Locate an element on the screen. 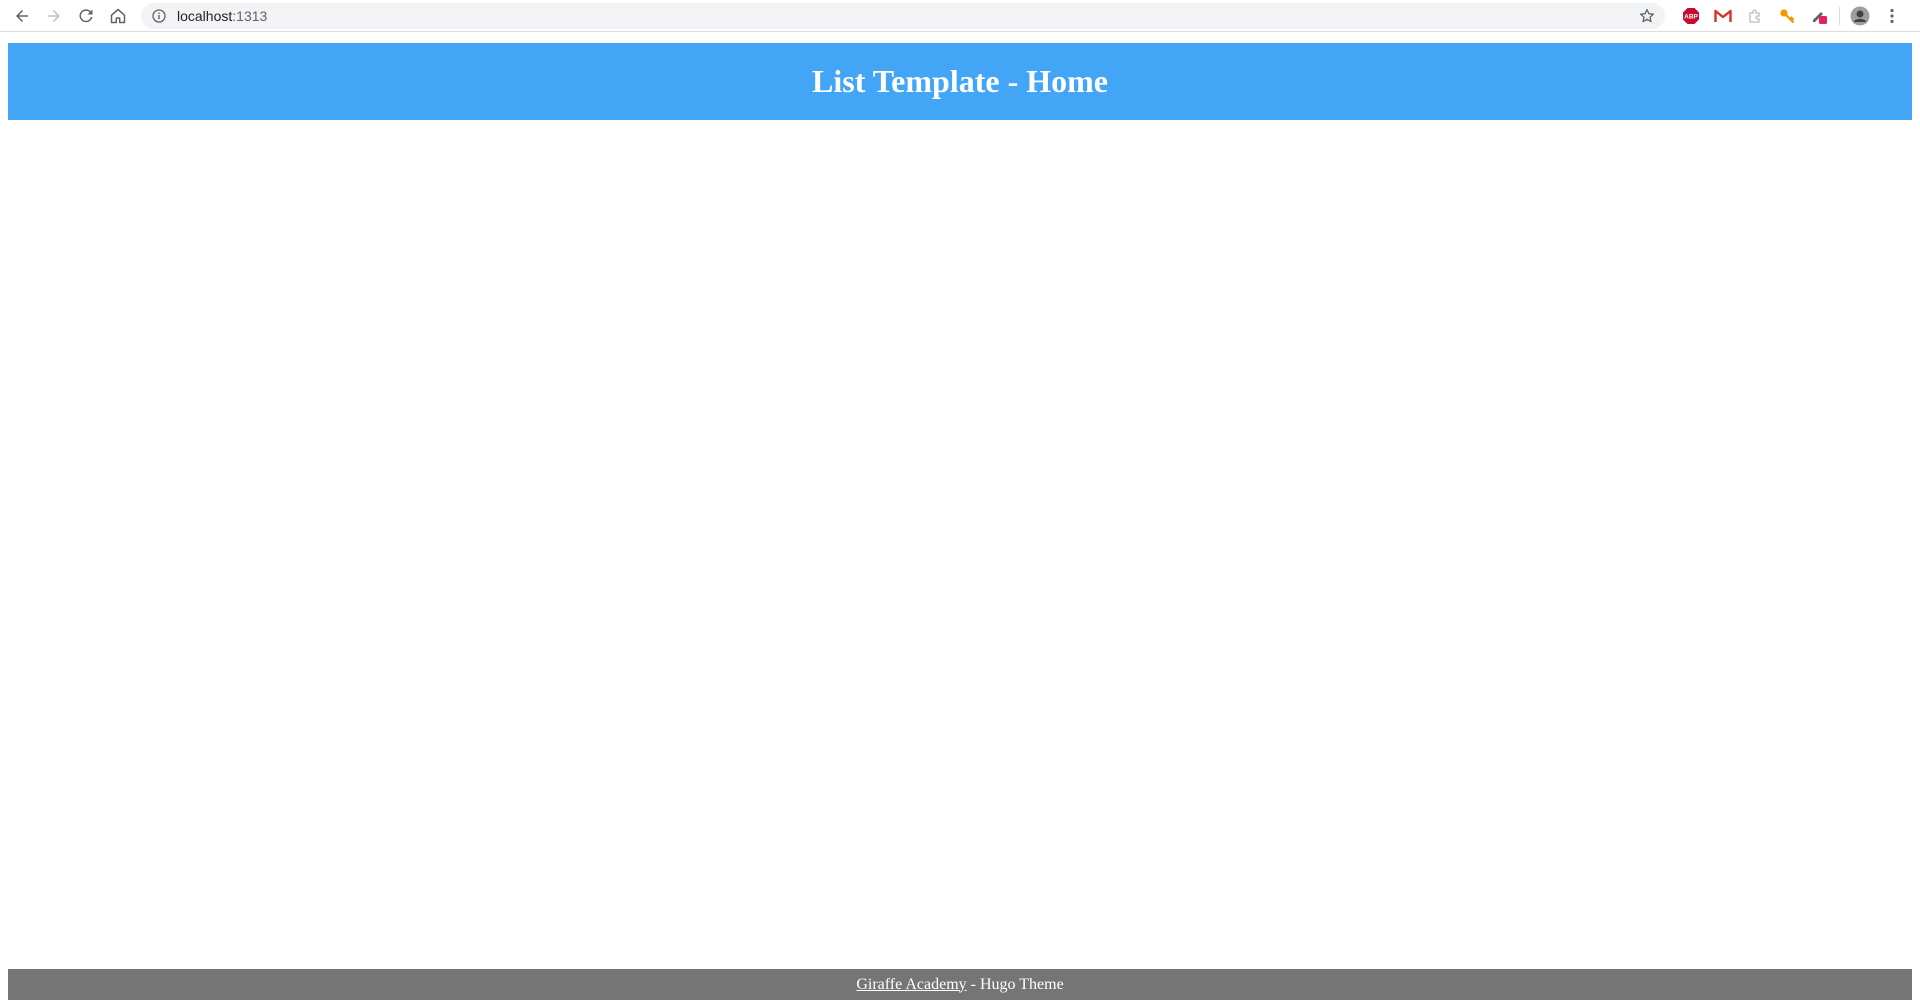 The image size is (1920, 1000). site-footer: Giraffe Academy - Hugo Theme is located at coordinates (960, 984).